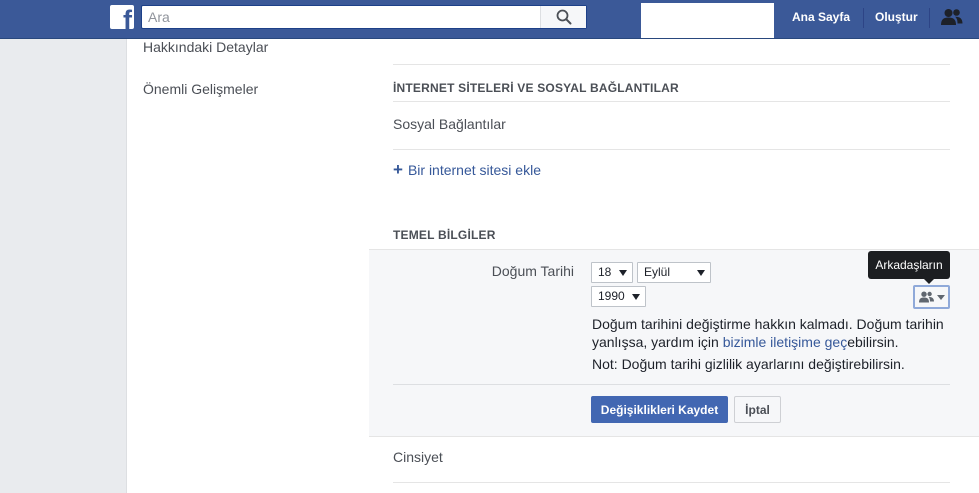 This screenshot has width=979, height=493. What do you see at coordinates (200, 89) in the screenshot?
I see `sidebar-item-life-events: Önemli Gelişmeler` at bounding box center [200, 89].